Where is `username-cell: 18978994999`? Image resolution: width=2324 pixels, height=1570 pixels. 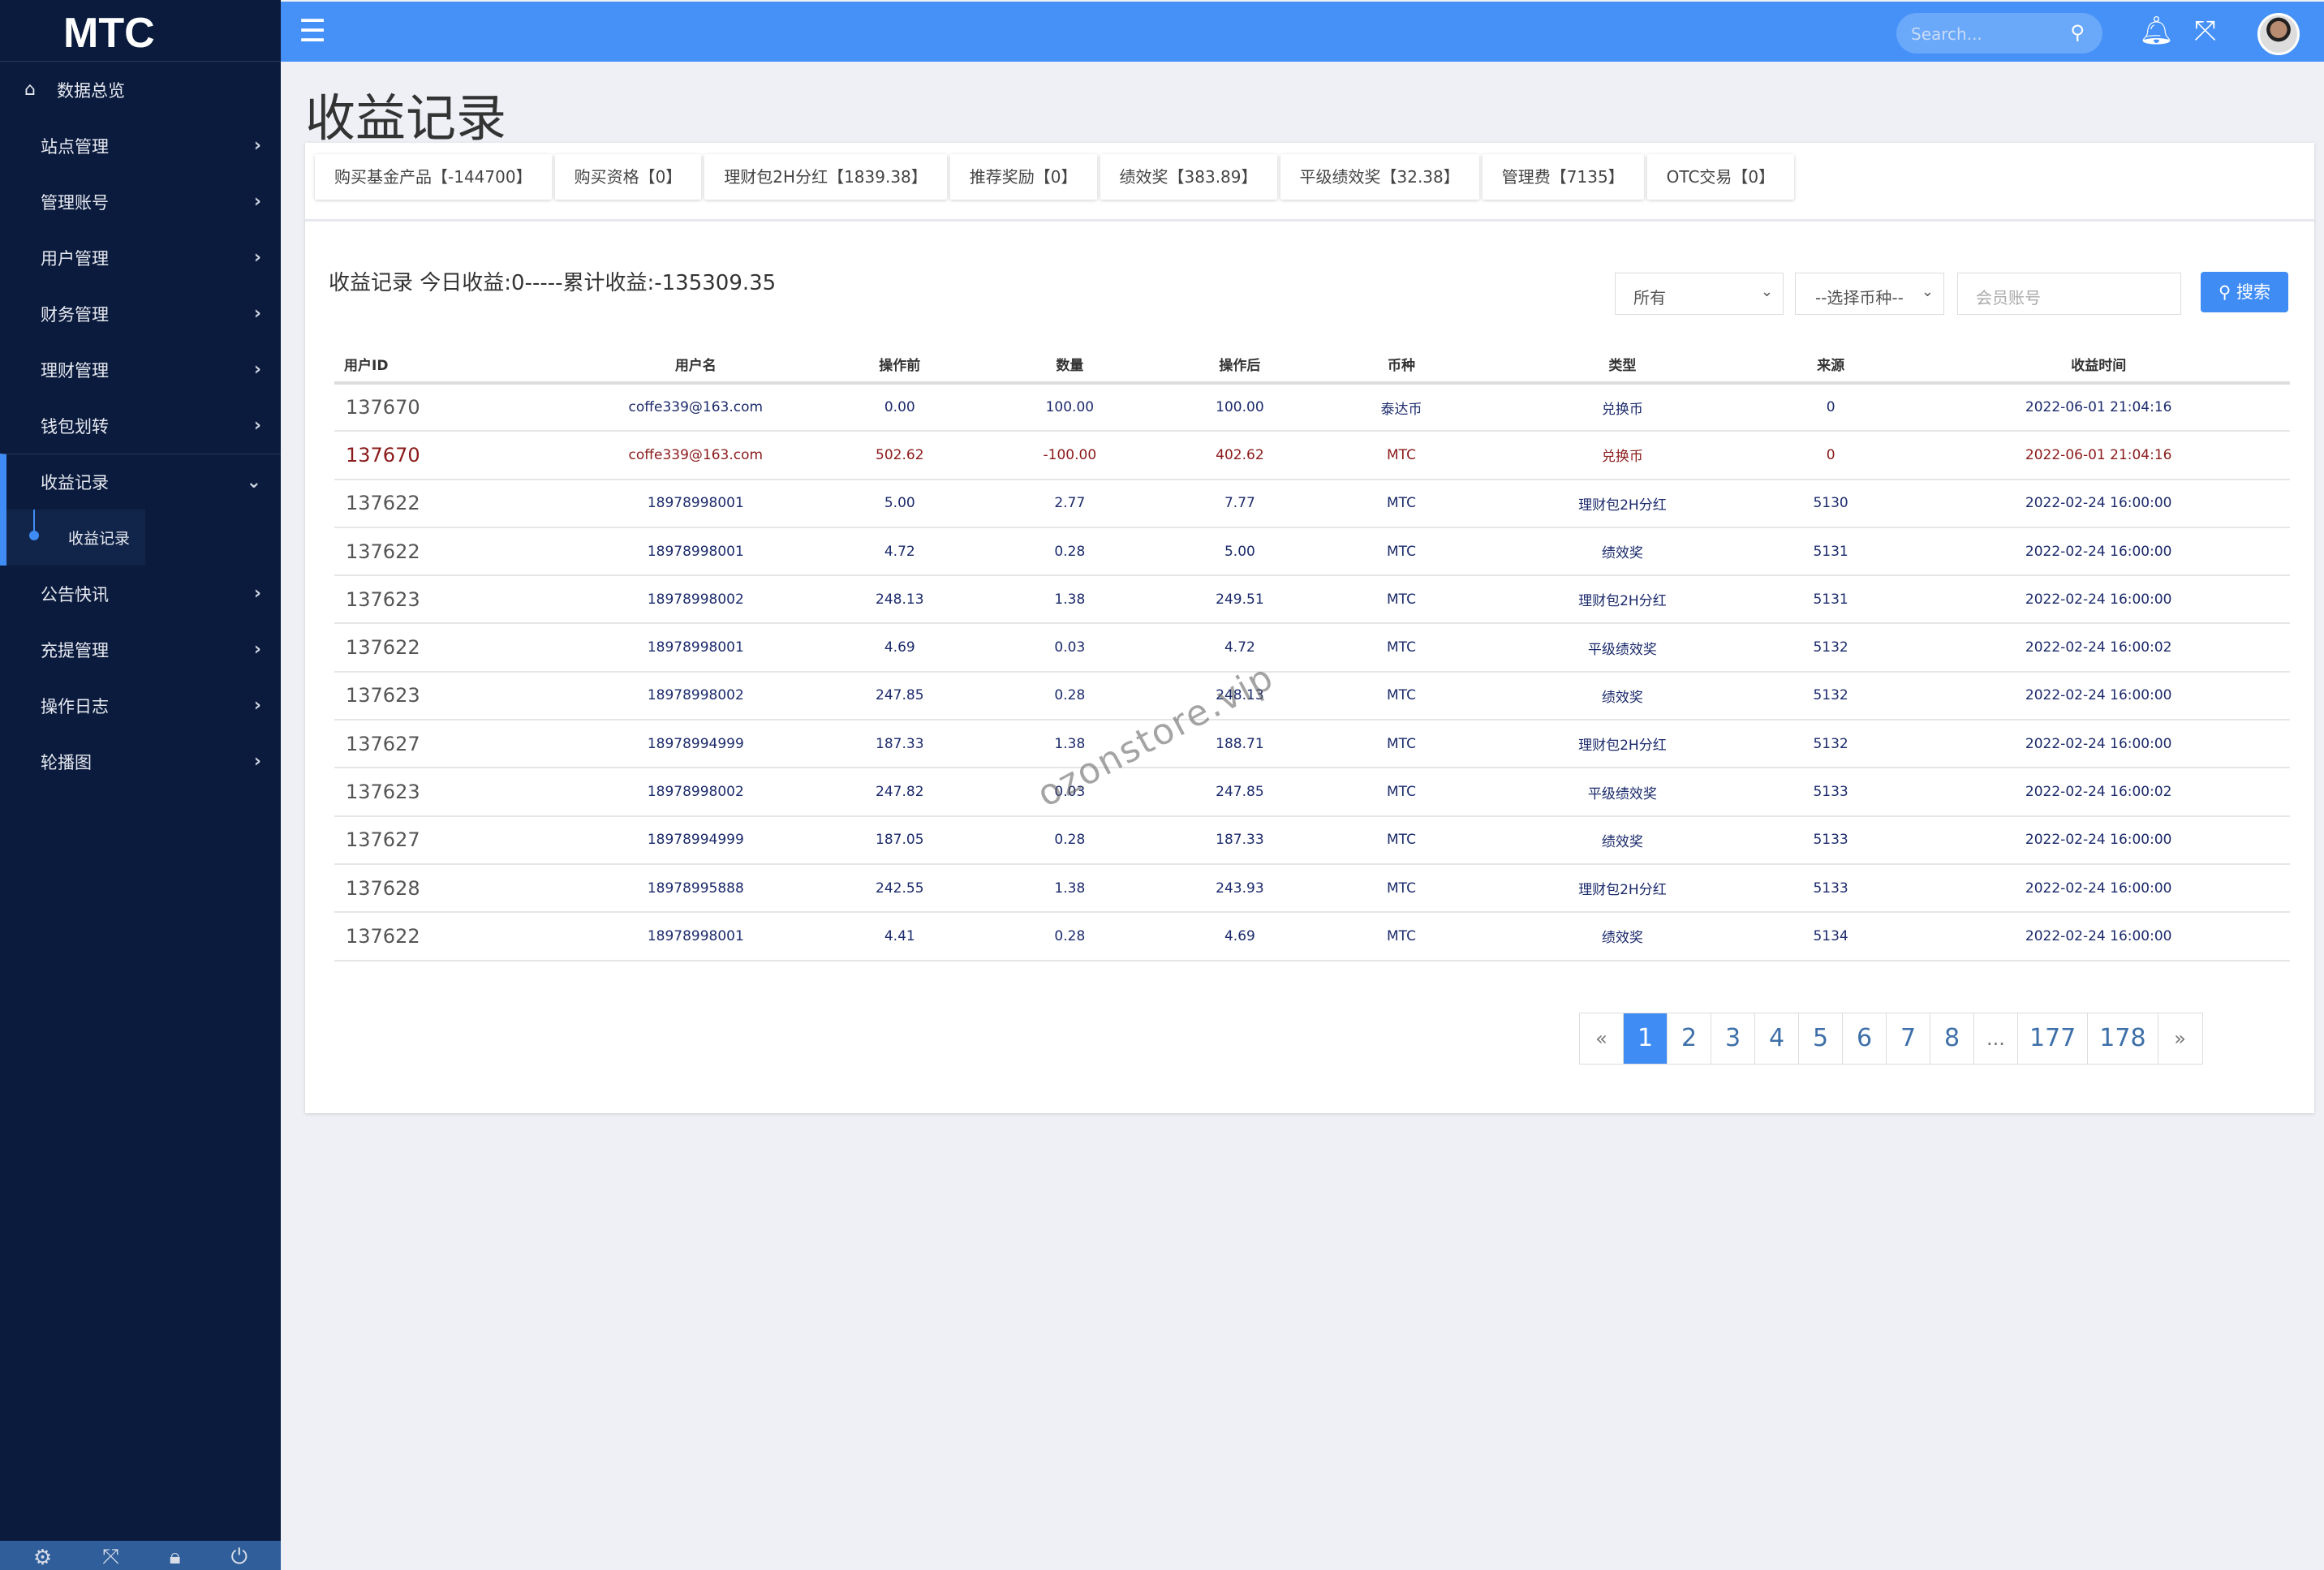
username-cell: 18978994999 is located at coordinates (695, 840).